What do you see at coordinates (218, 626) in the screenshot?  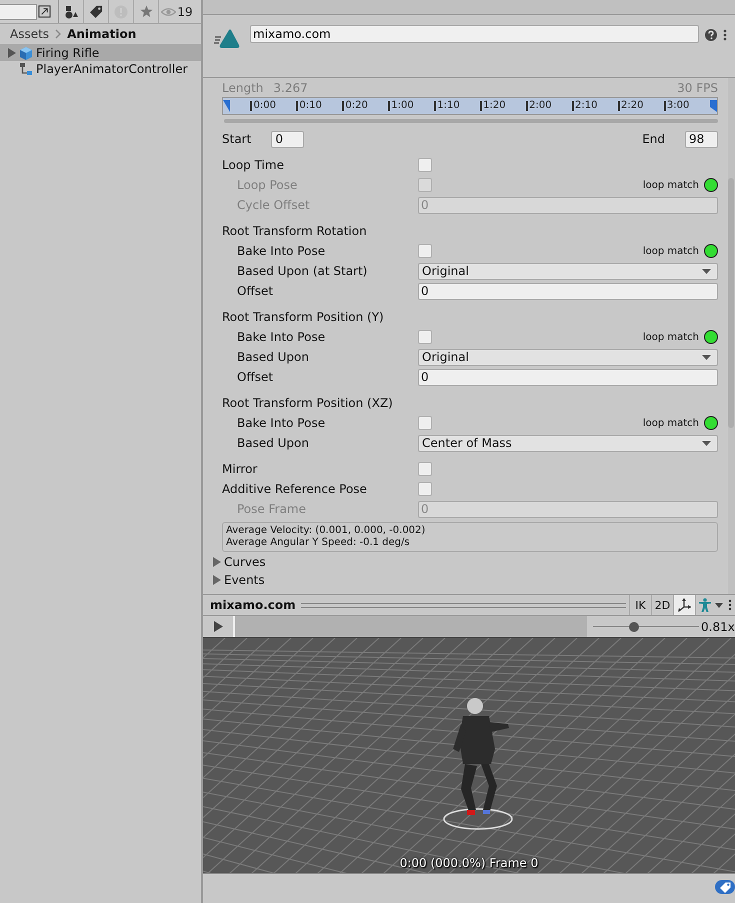 I see `play-icon` at bounding box center [218, 626].